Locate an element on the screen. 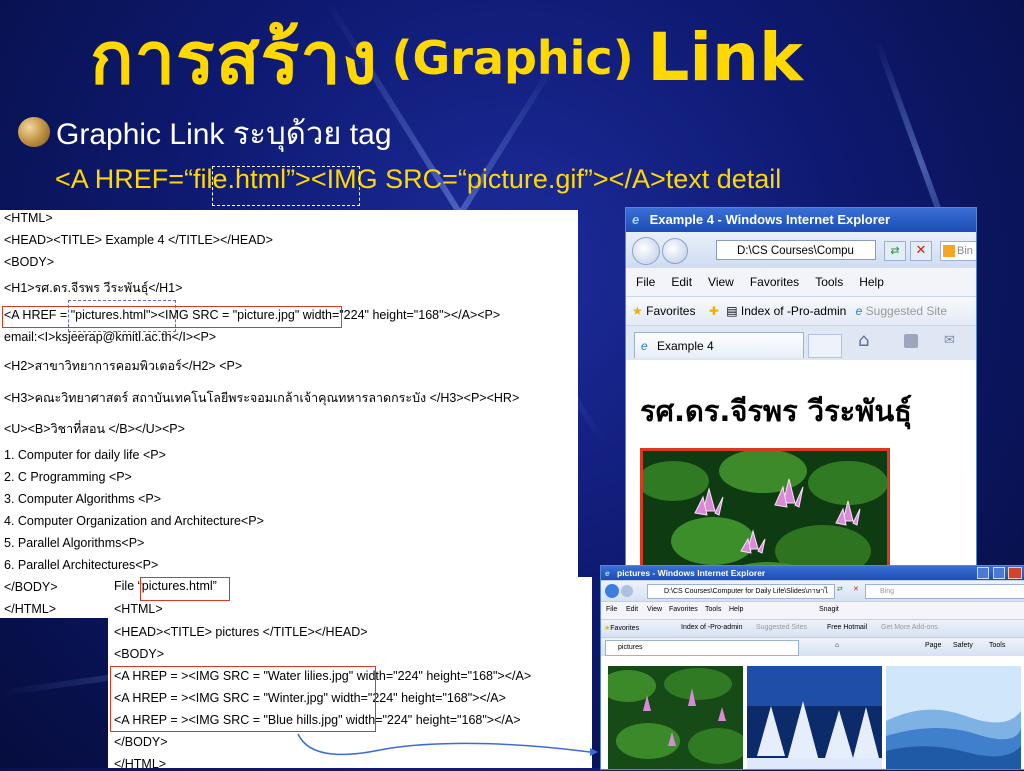 The height and width of the screenshot is (771, 1024). code-line: 3. Computer Algorithms <P> is located at coordinates (83, 499).